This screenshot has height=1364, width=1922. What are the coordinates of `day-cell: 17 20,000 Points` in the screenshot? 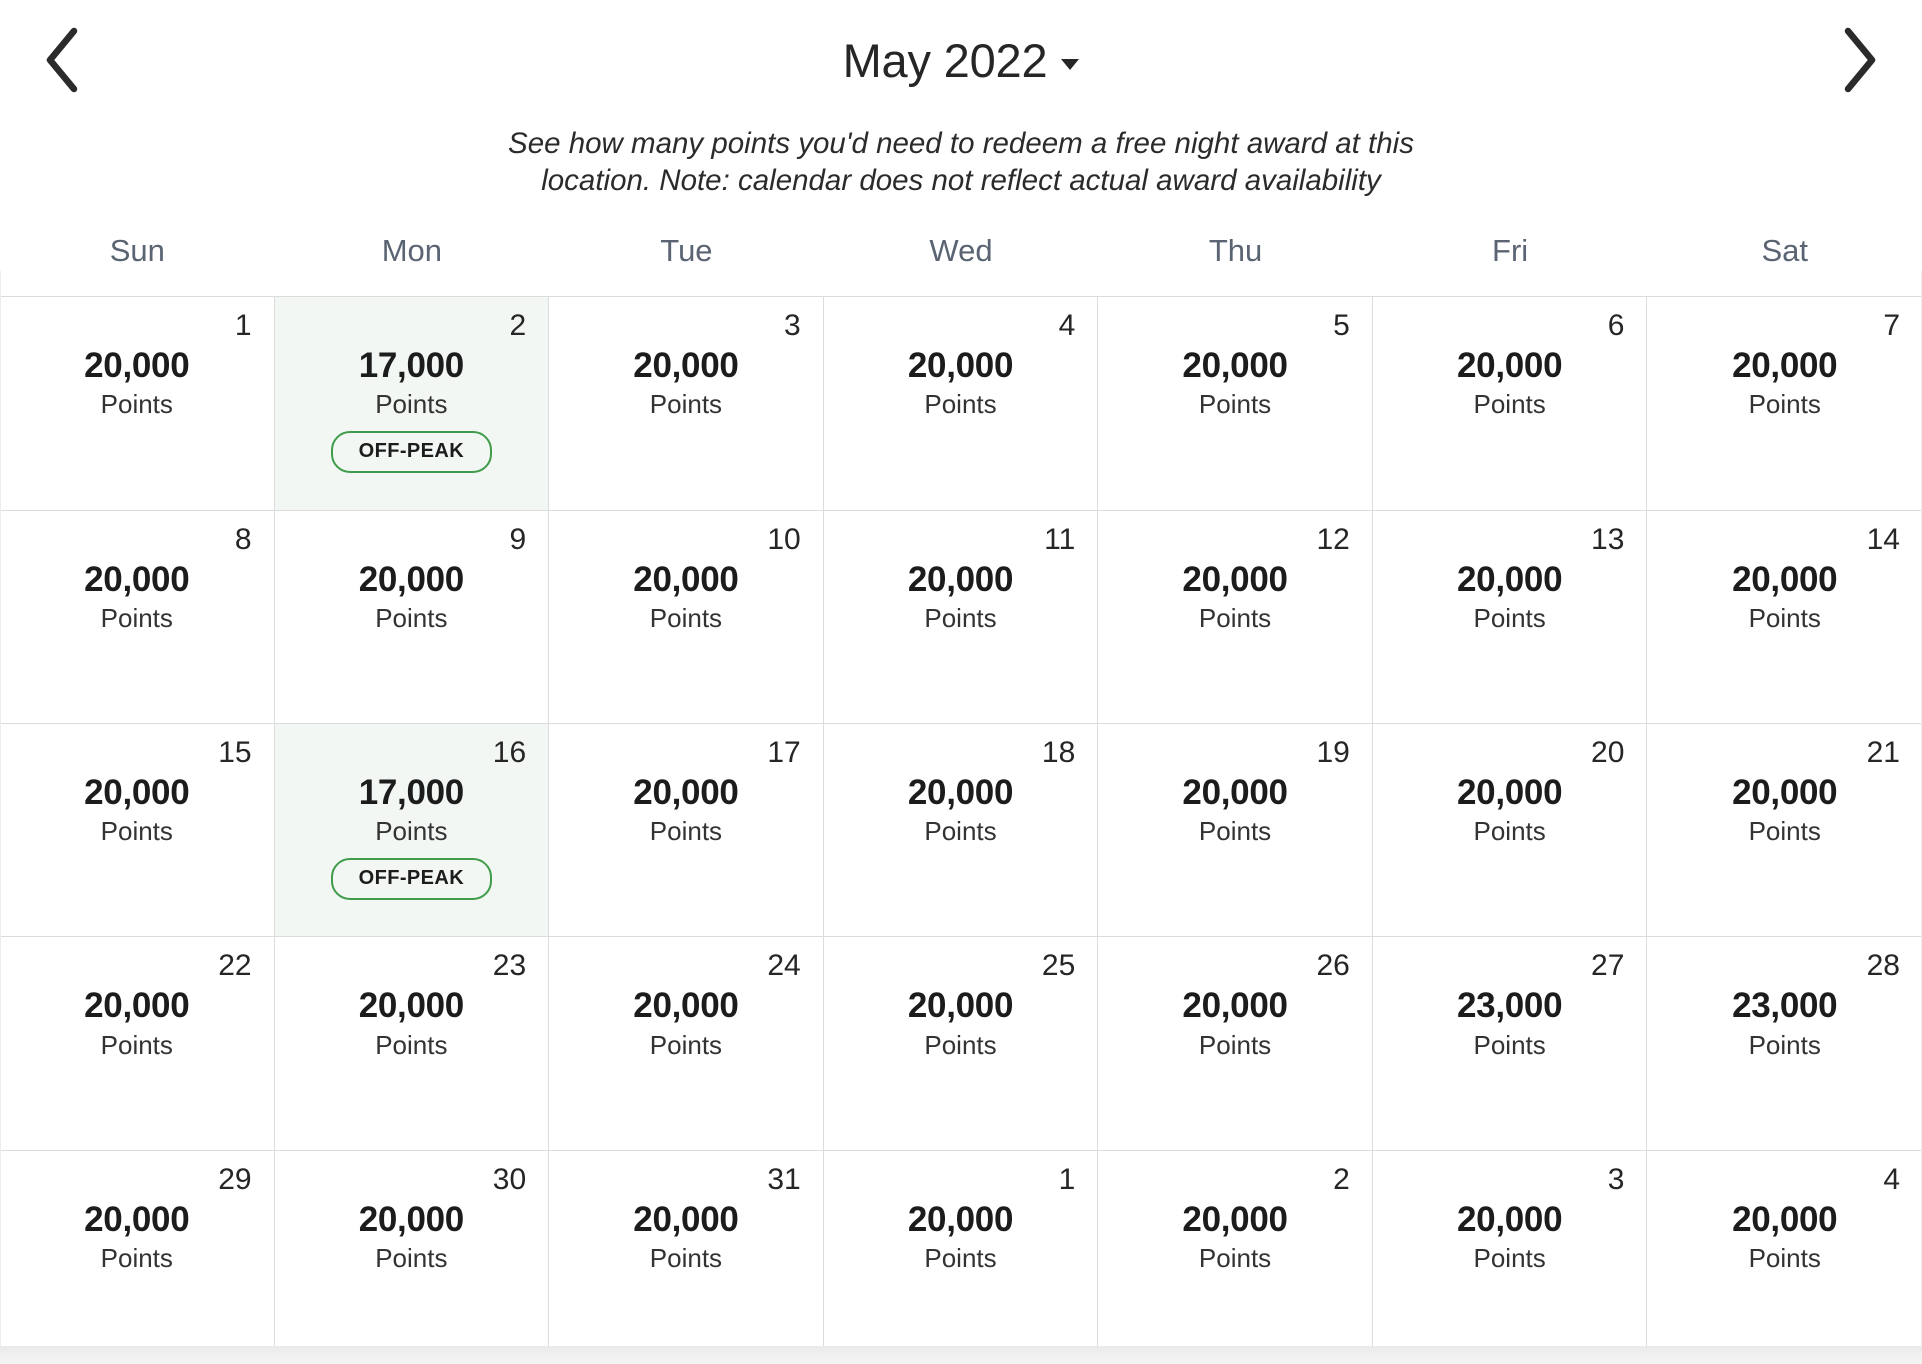 It's located at (686, 830).